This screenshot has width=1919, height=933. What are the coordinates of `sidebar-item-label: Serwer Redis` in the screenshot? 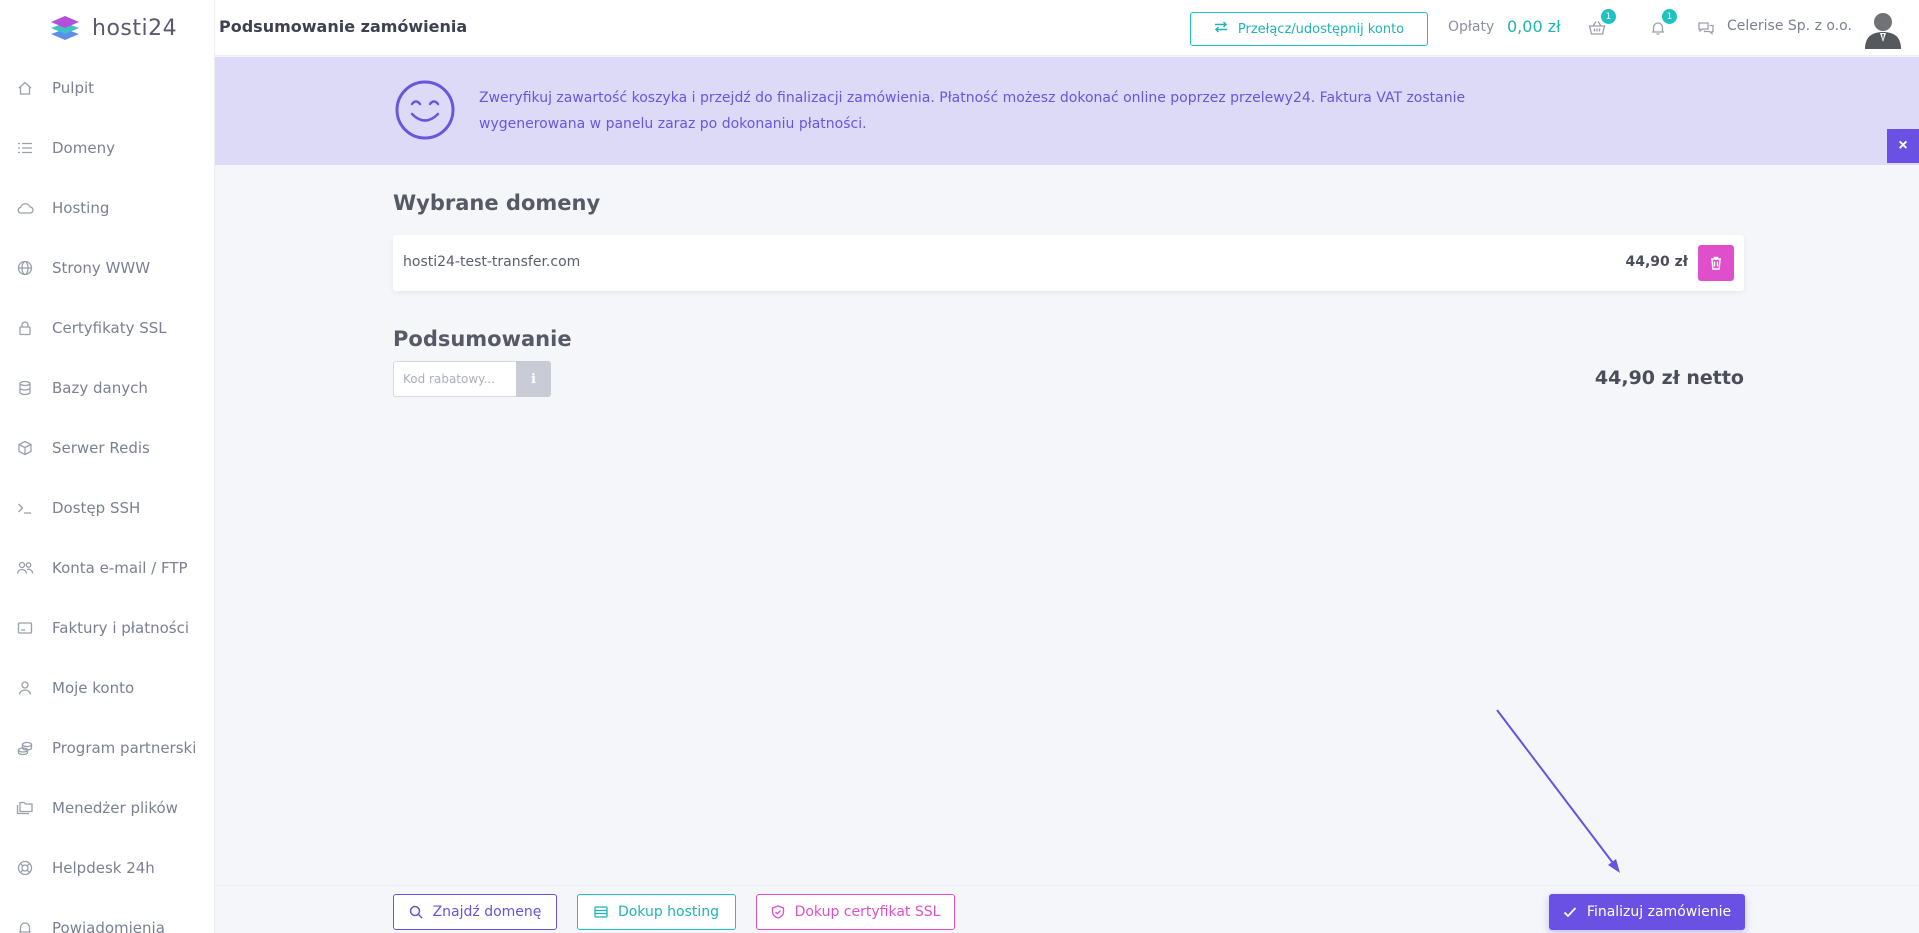 It's located at (101, 448).